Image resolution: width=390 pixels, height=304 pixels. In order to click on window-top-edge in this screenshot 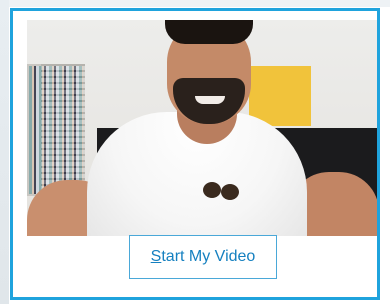, I will do `click(195, 3)`.